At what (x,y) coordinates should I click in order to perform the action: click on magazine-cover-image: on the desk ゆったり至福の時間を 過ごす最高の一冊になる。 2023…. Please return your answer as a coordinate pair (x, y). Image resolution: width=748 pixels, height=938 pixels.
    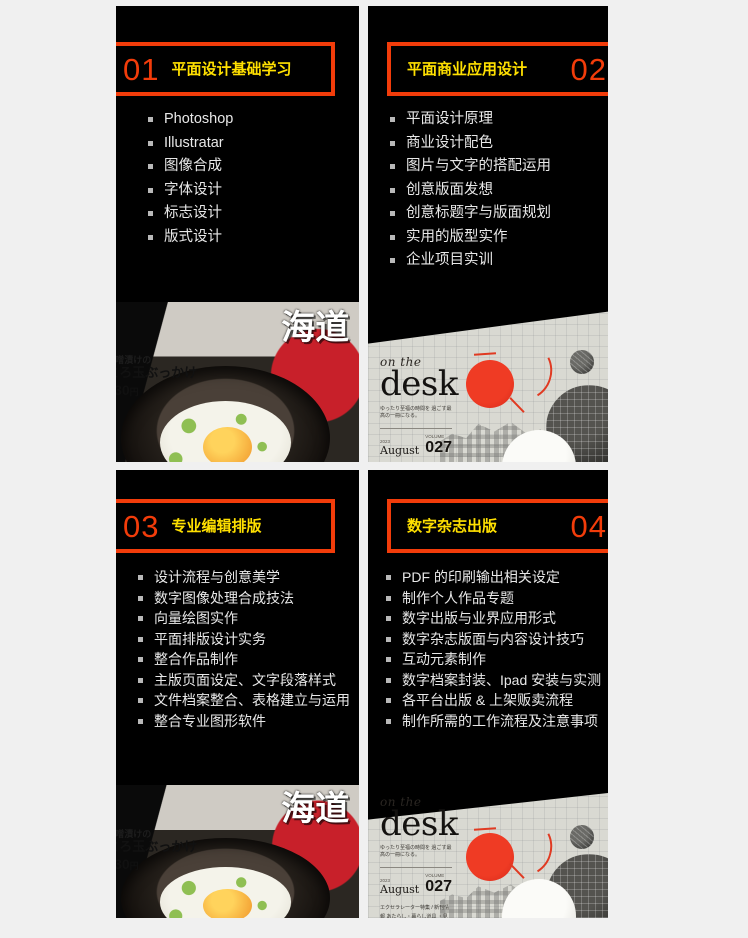
    Looking at the image, I should click on (488, 851).